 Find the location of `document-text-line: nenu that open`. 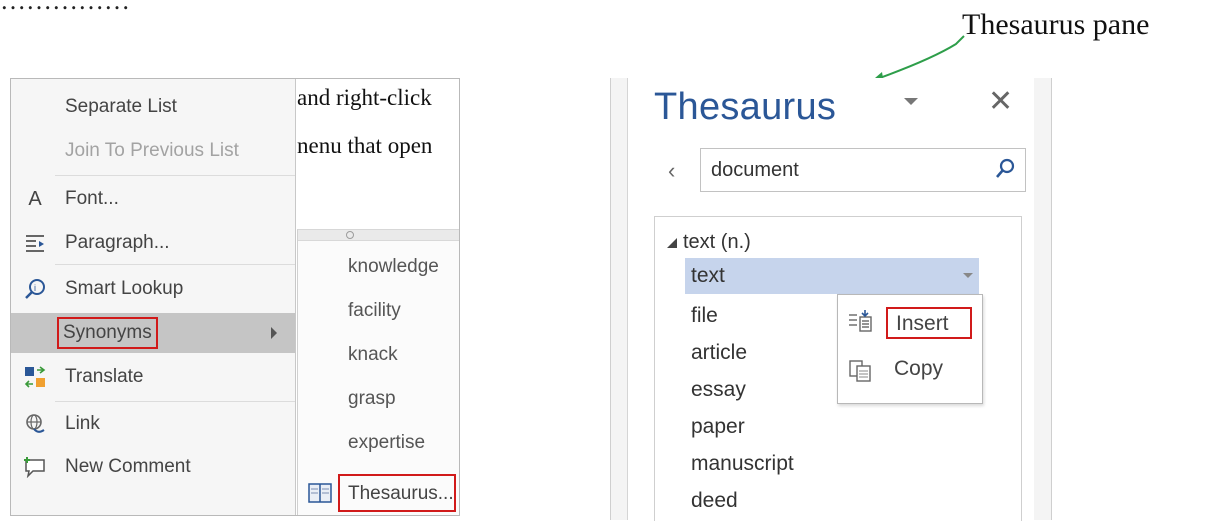

document-text-line: nenu that open is located at coordinates (365, 145).